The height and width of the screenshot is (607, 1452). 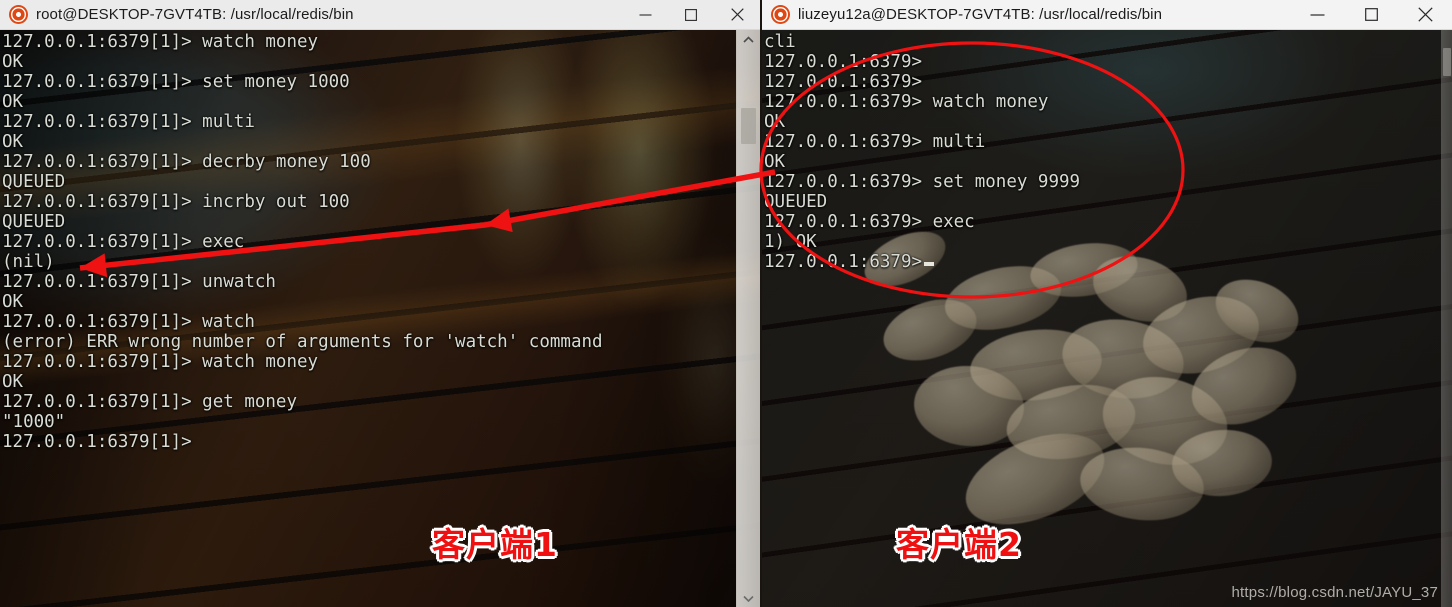 I want to click on window-controls-left, so click(x=691, y=15).